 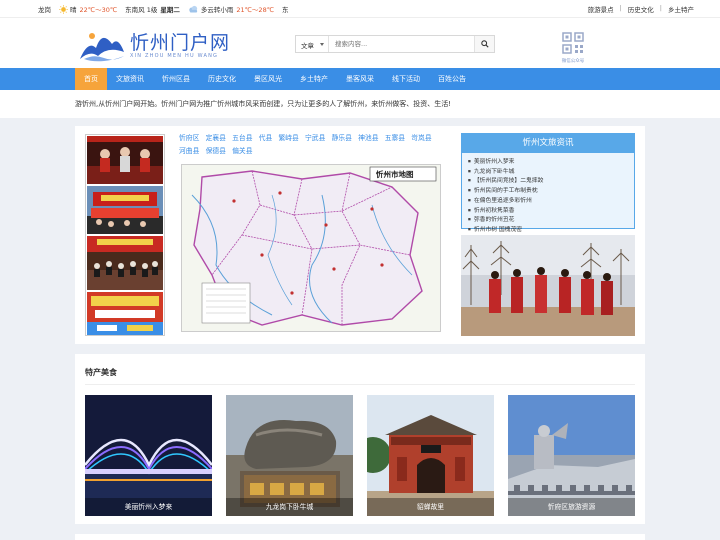 I want to click on logo-title: 忻州门户网, so click(x=180, y=43).